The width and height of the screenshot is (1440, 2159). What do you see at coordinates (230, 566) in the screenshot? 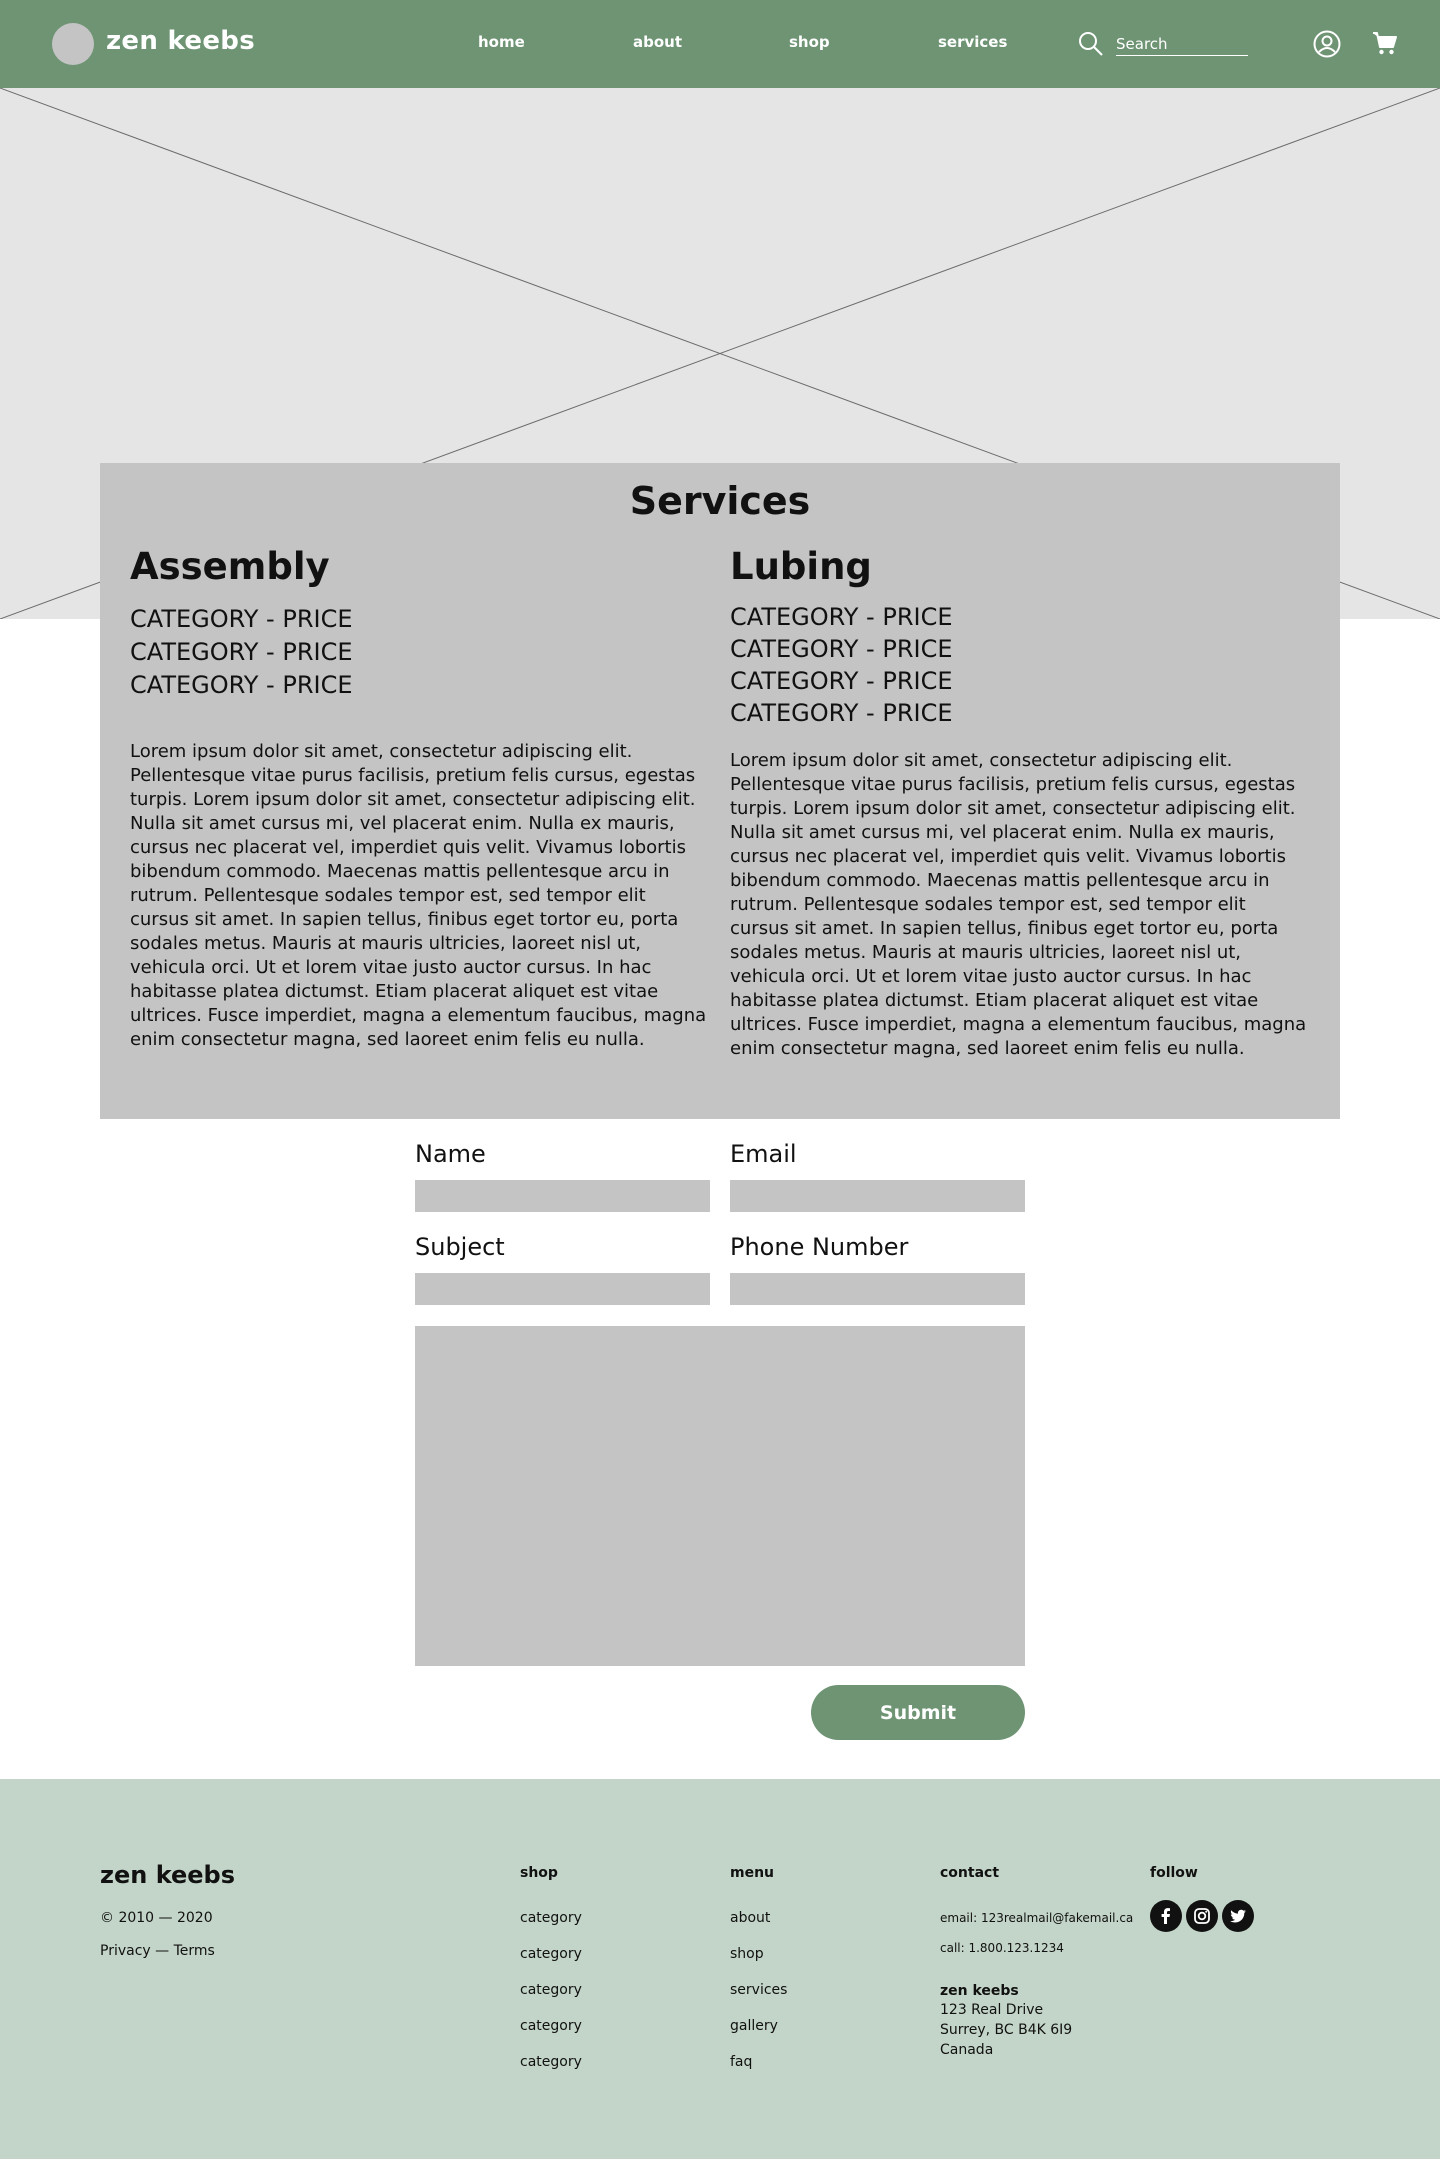
I see `assembly-heading: Assembly` at bounding box center [230, 566].